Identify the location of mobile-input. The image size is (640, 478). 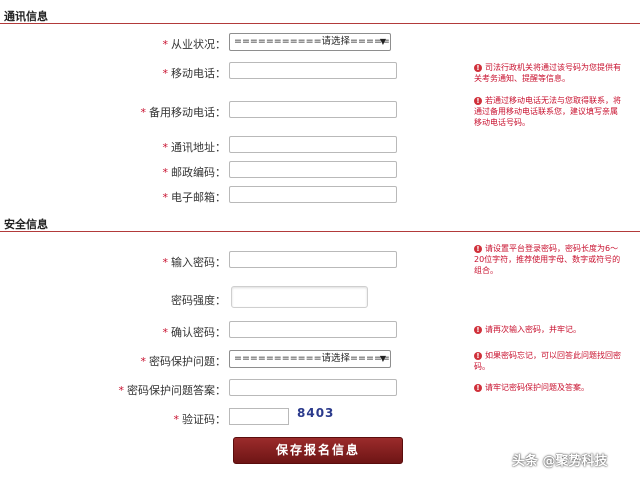
(313, 70).